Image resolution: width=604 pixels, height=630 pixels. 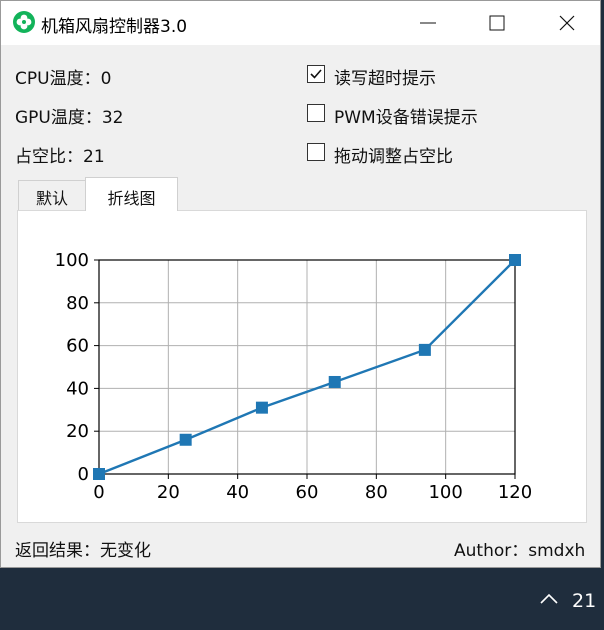 What do you see at coordinates (77, 388) in the screenshot?
I see `y-tick-label: 40` at bounding box center [77, 388].